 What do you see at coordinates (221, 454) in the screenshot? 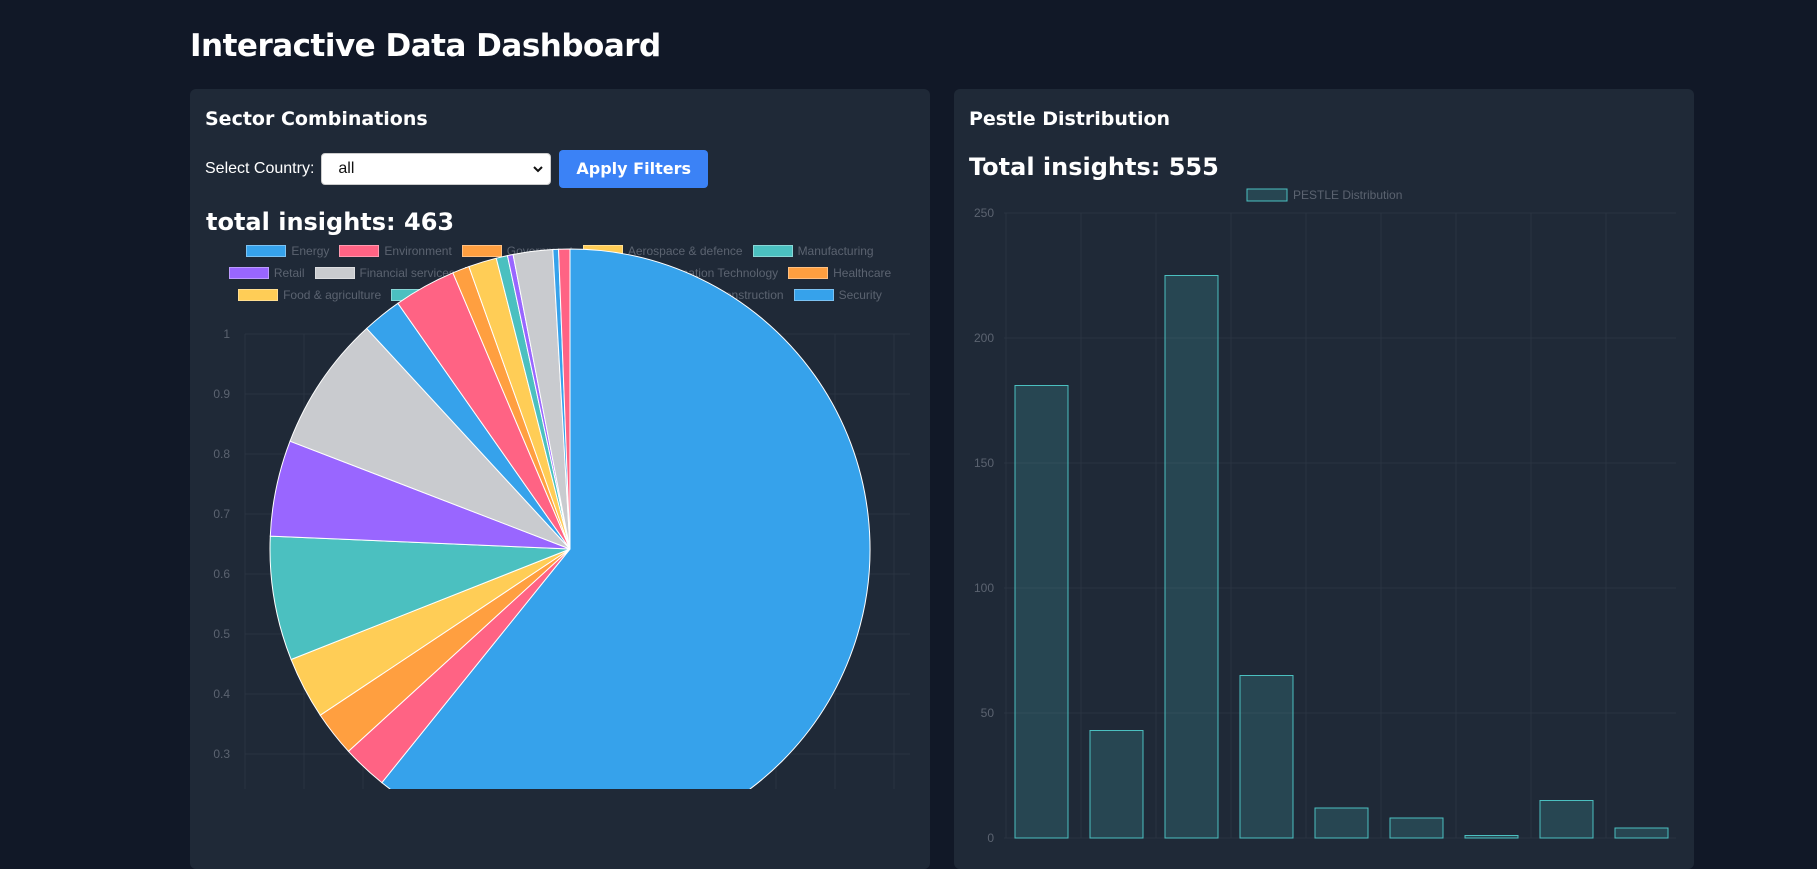
I see `y-tick-label: 0.8` at bounding box center [221, 454].